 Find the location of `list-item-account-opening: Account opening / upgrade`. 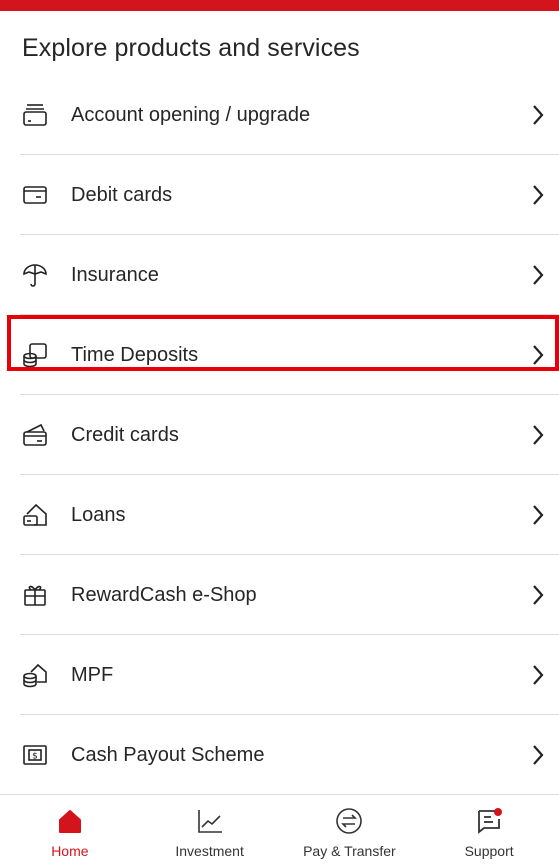

list-item-account-opening: Account opening / upgrade is located at coordinates (279, 115).